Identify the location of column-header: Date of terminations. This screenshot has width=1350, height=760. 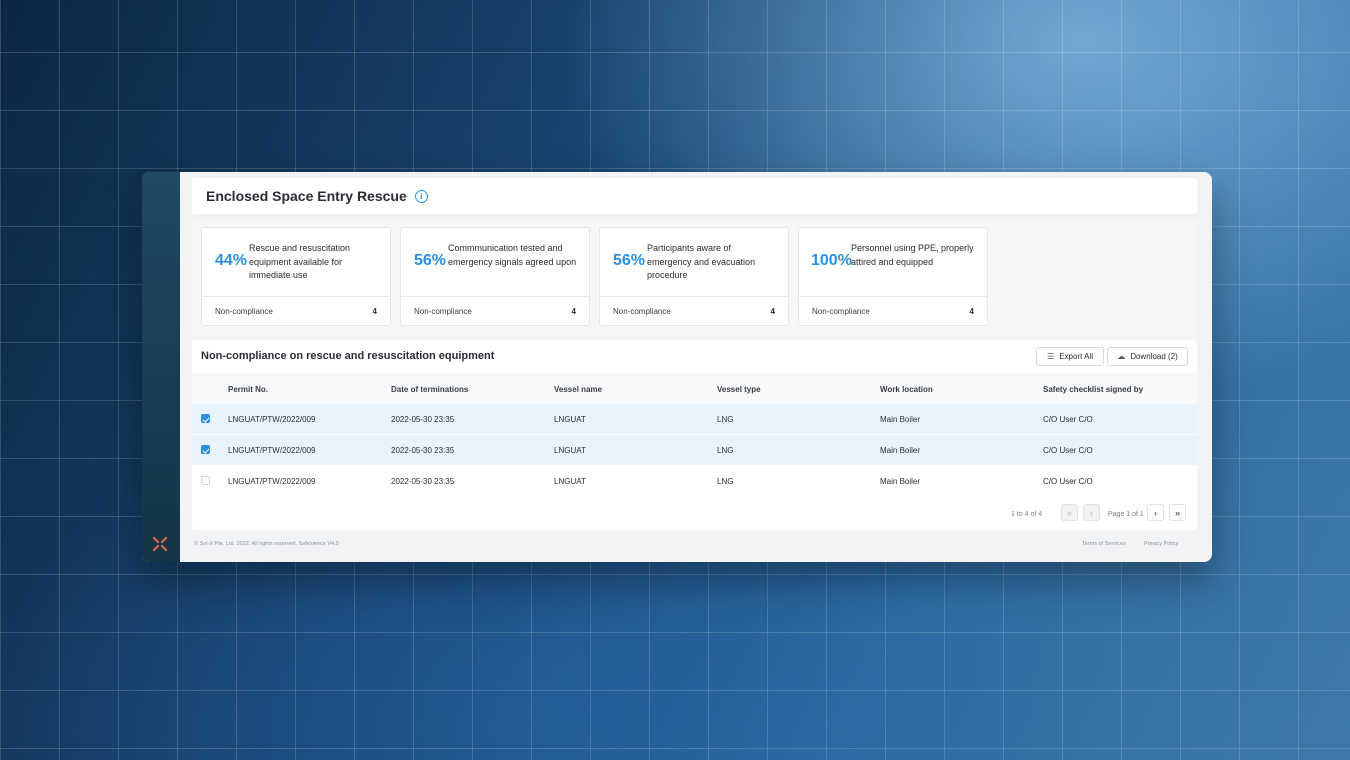
(429, 389).